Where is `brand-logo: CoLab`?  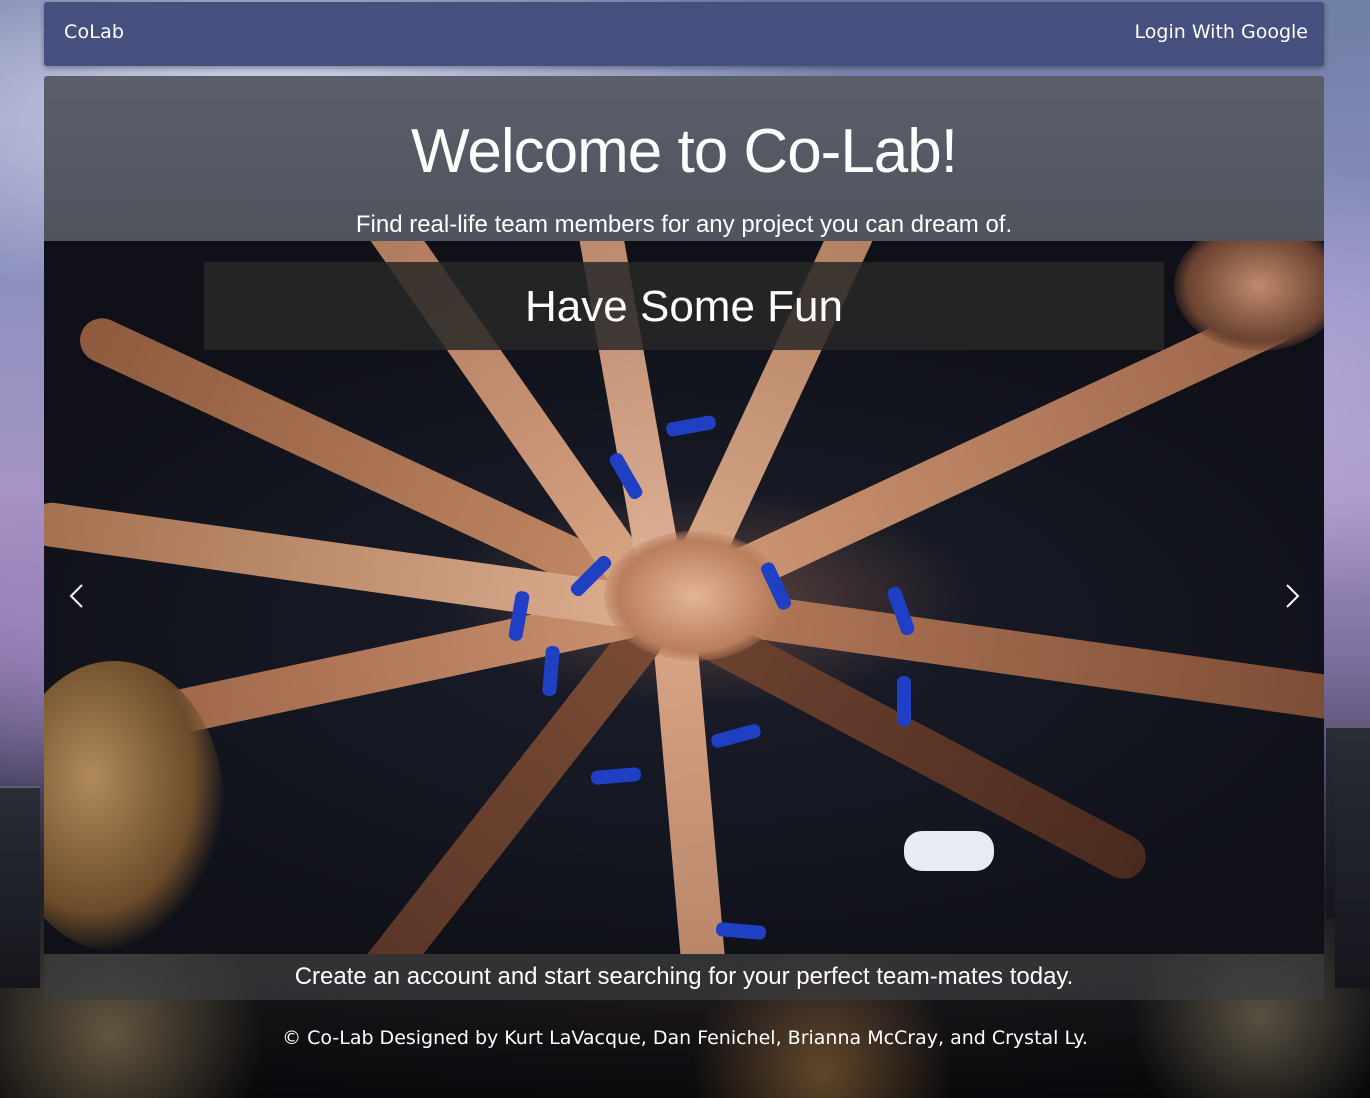
brand-logo: CoLab is located at coordinates (94, 32).